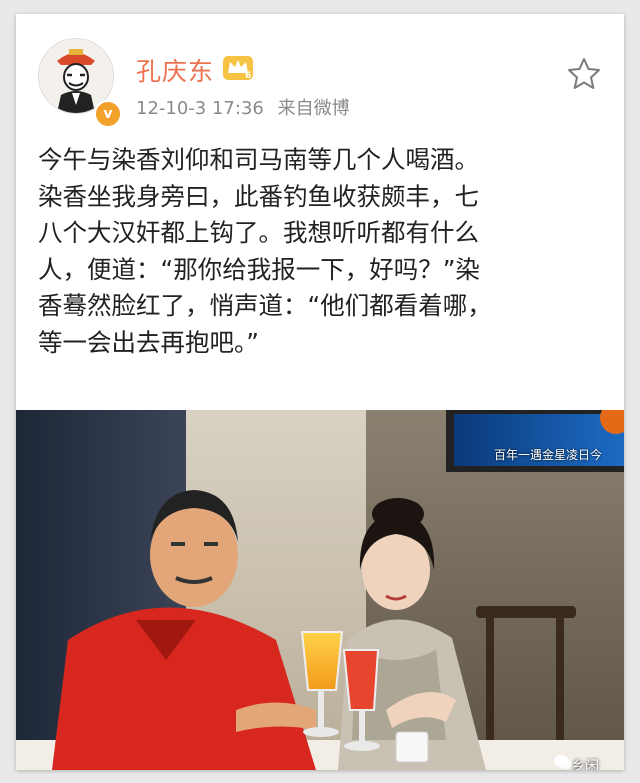 The height and width of the screenshot is (783, 640). Describe the element at coordinates (548, 455) in the screenshot. I see `tv-caption: 百年一遇金星凌日今` at that location.